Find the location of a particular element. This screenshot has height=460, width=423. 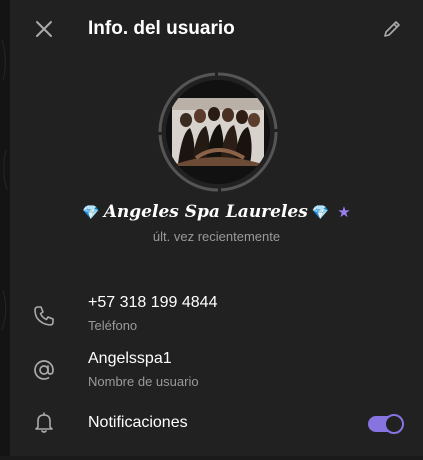

pencil-icon is located at coordinates (392, 29).